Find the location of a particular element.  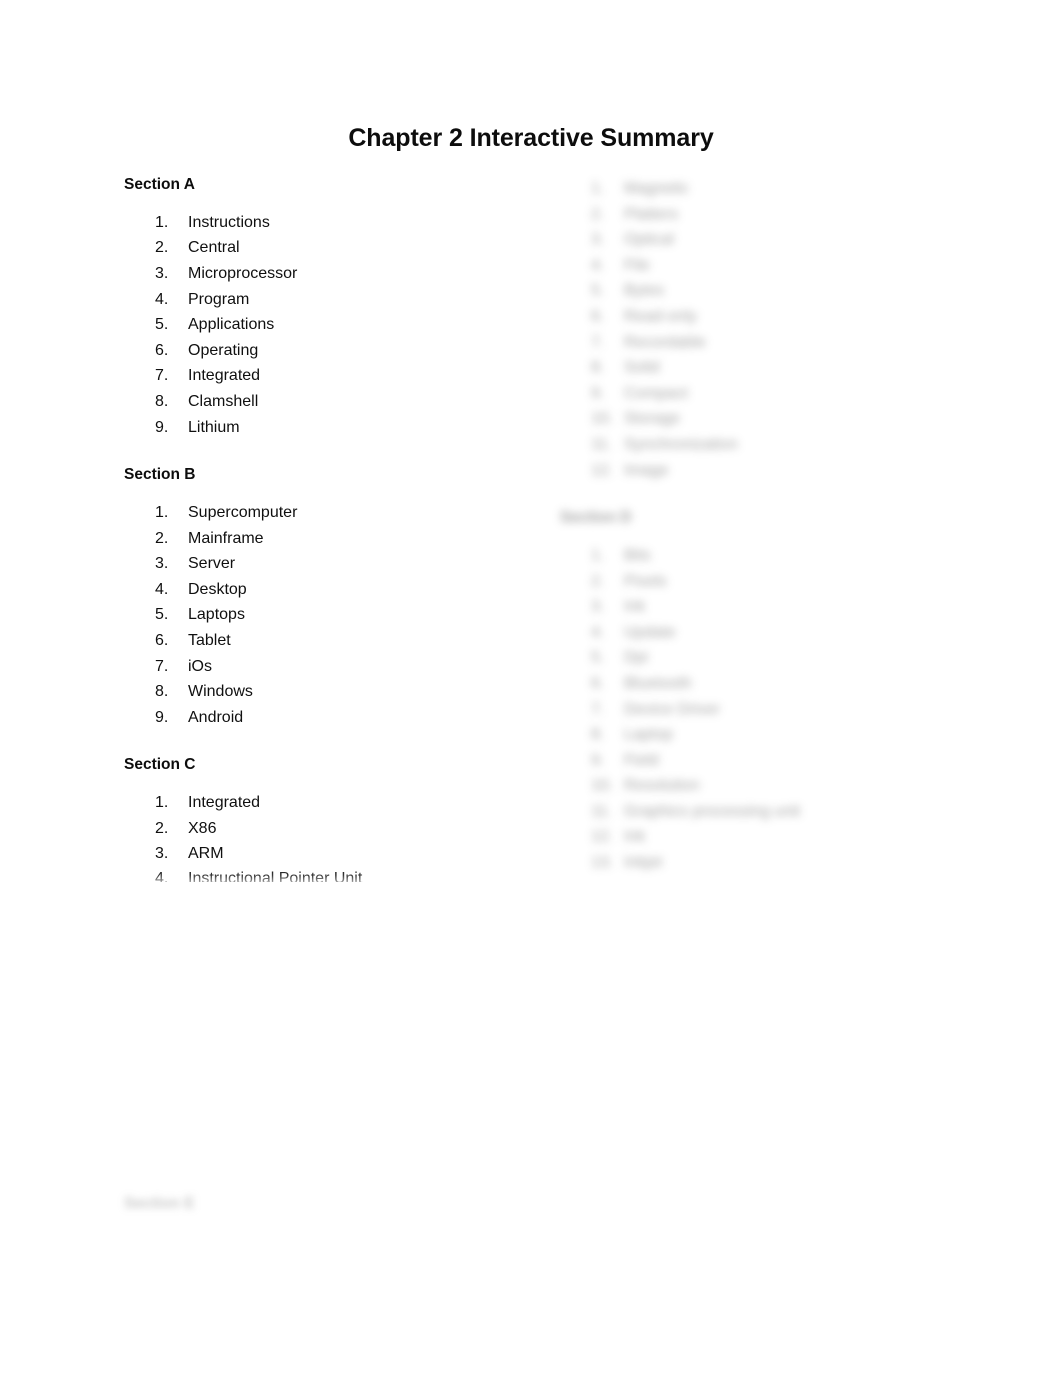

list-item: 1. Integrated is located at coordinates (310, 803).